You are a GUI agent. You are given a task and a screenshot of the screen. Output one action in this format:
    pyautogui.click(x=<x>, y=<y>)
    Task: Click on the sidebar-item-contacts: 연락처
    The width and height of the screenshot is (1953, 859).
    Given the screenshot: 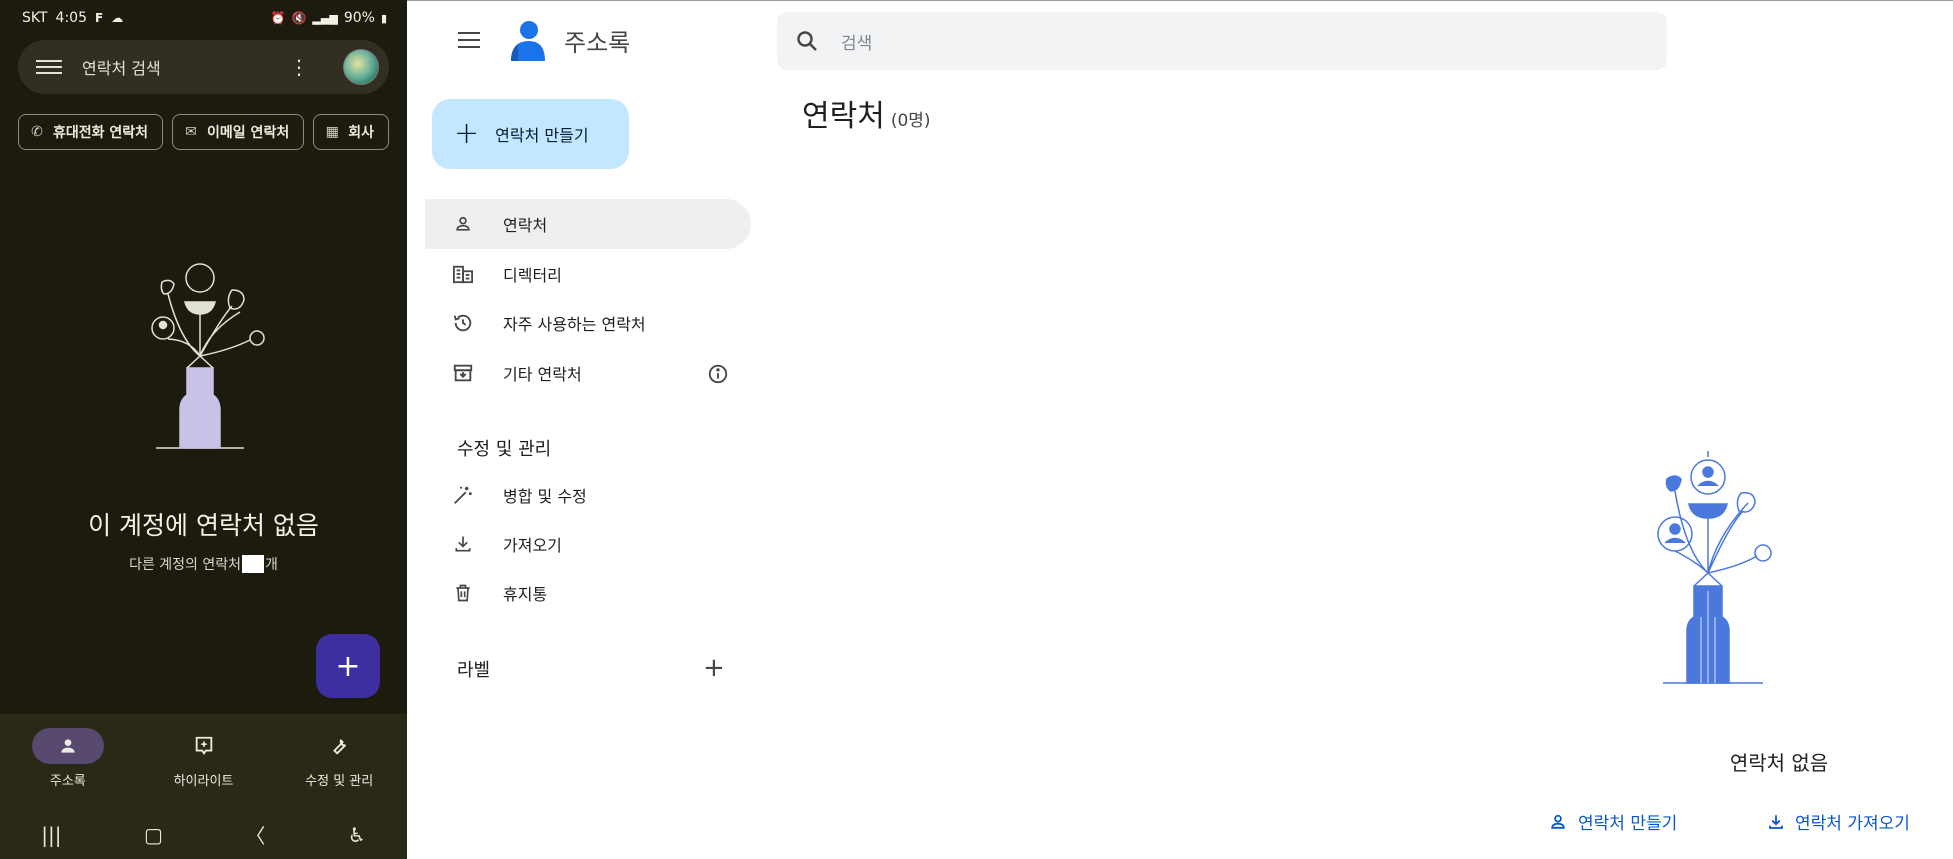 What is the action you would take?
    pyautogui.click(x=588, y=224)
    